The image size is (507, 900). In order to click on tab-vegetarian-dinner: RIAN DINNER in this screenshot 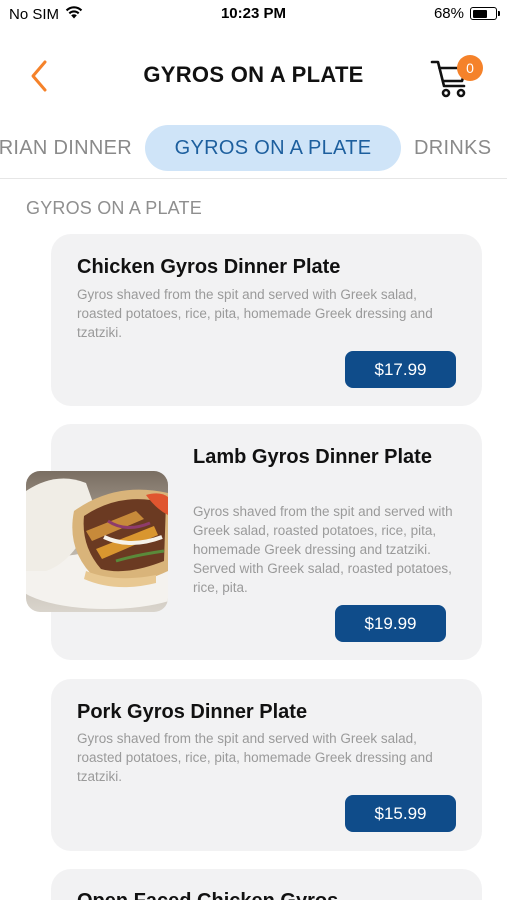, I will do `click(66, 148)`.